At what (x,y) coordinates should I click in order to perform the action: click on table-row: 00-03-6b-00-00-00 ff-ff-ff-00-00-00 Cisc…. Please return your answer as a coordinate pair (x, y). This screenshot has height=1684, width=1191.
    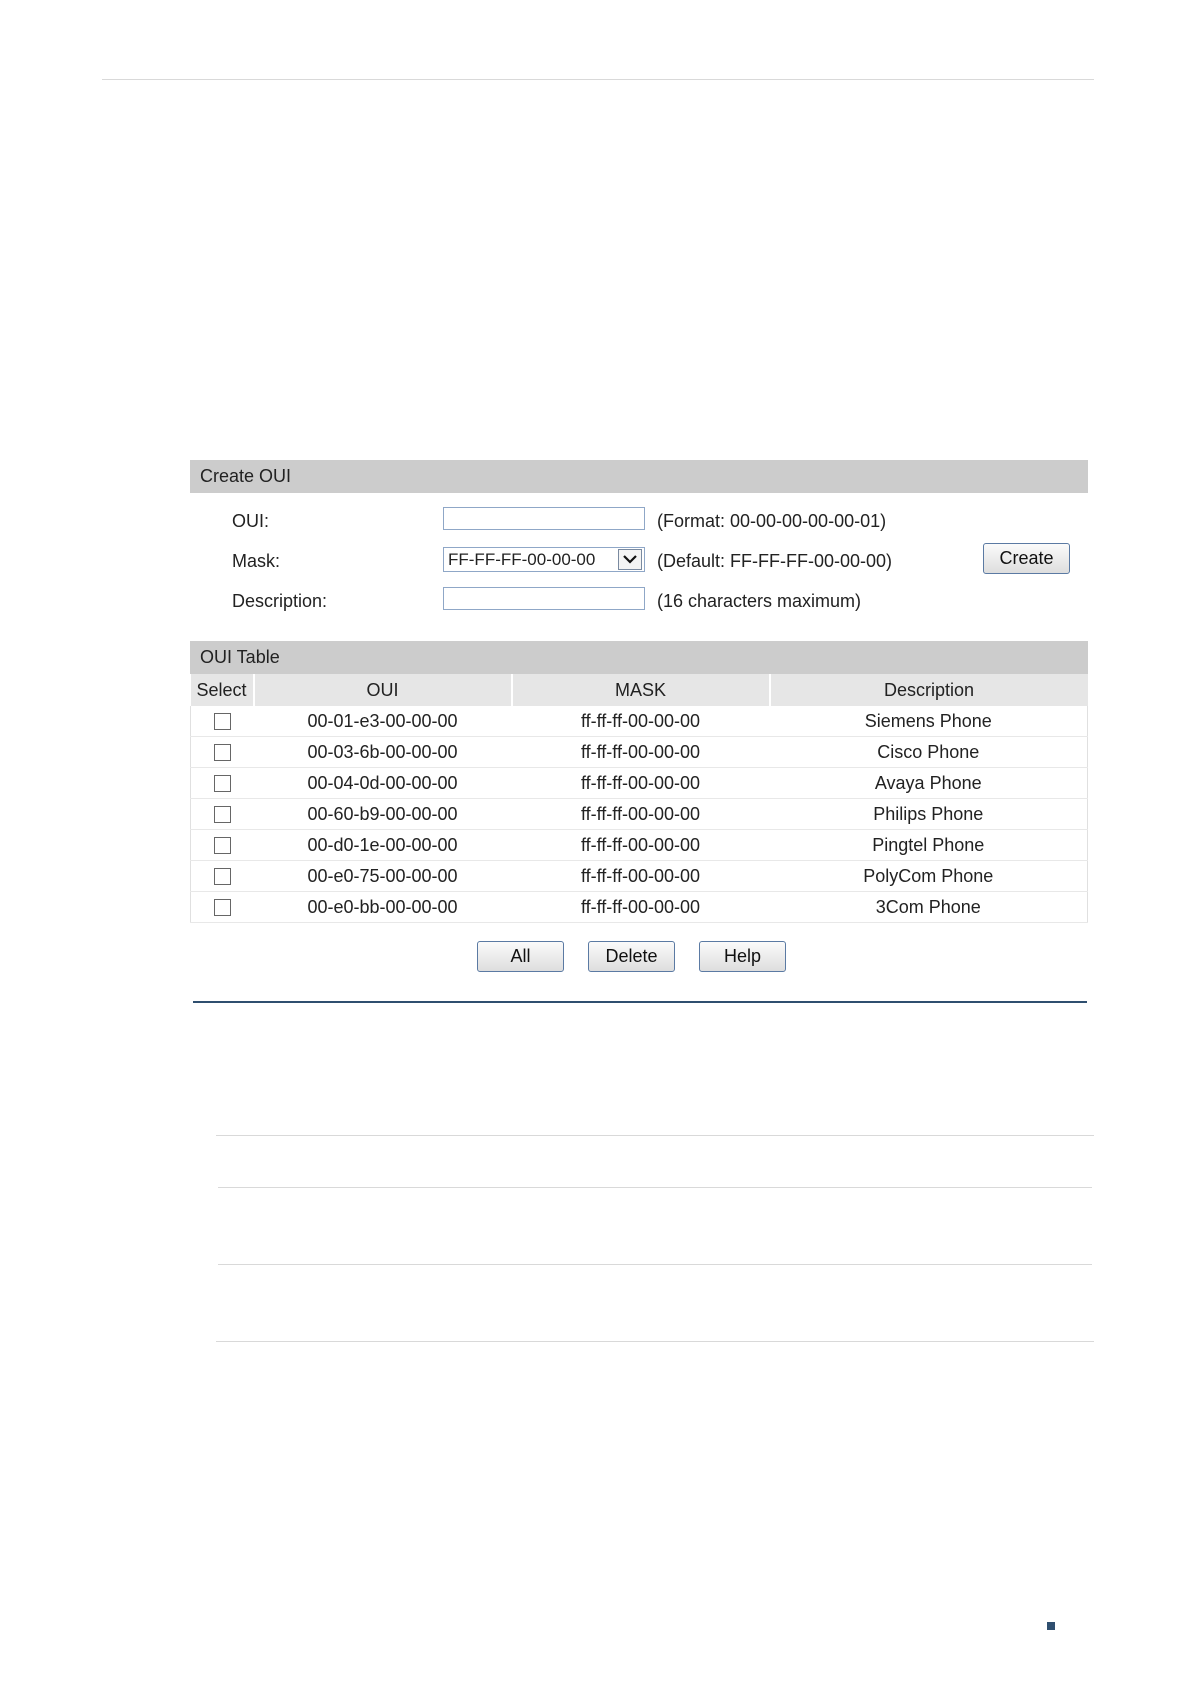
    Looking at the image, I should click on (639, 752).